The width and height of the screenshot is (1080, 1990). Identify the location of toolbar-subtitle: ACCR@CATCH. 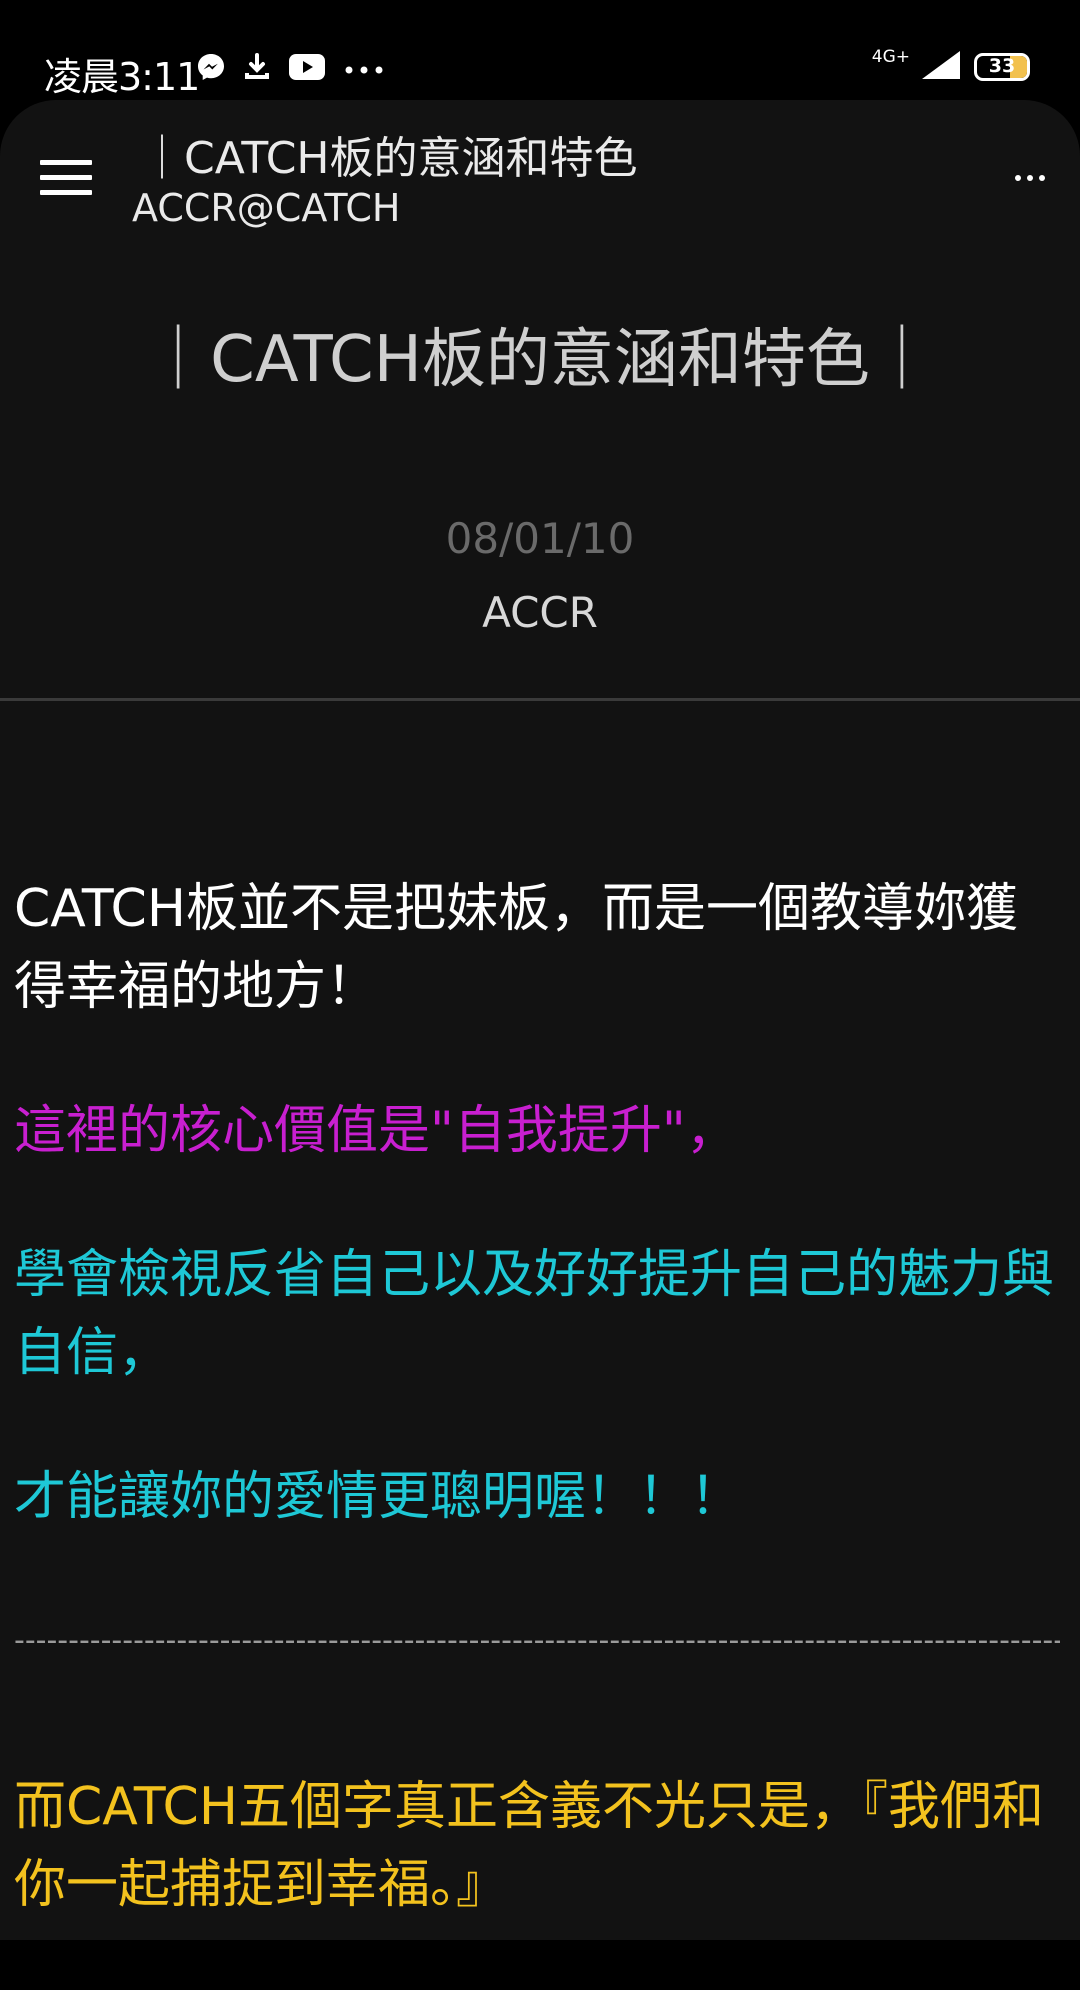
(266, 208).